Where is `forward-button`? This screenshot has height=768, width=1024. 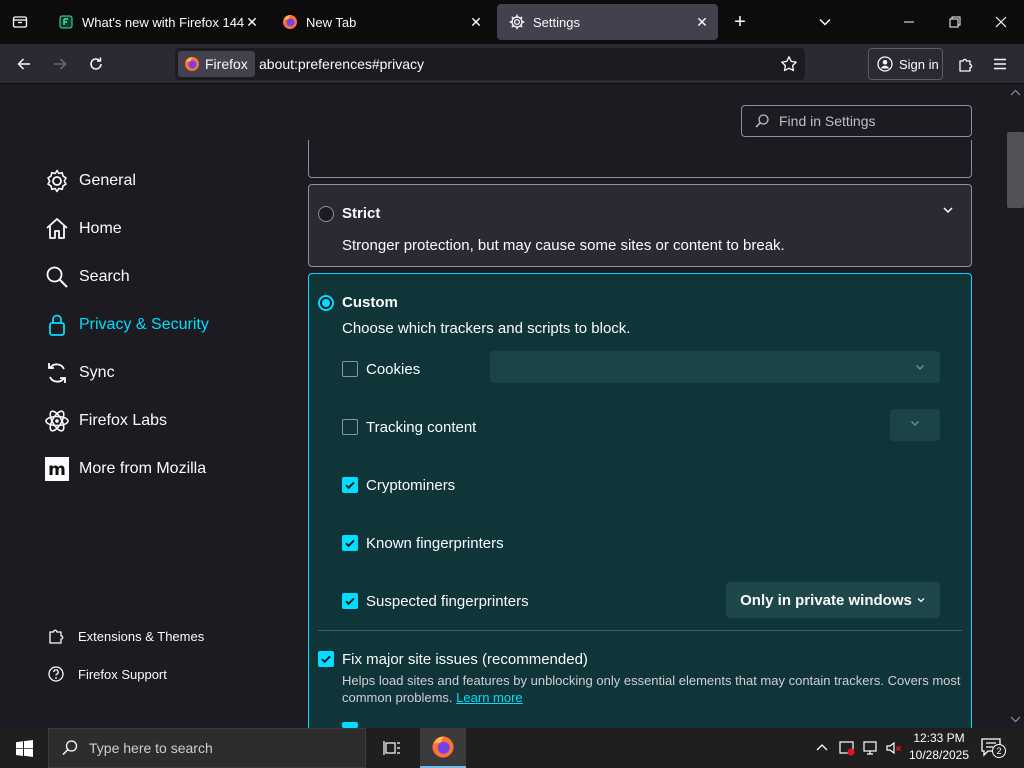
forward-button is located at coordinates (60, 64).